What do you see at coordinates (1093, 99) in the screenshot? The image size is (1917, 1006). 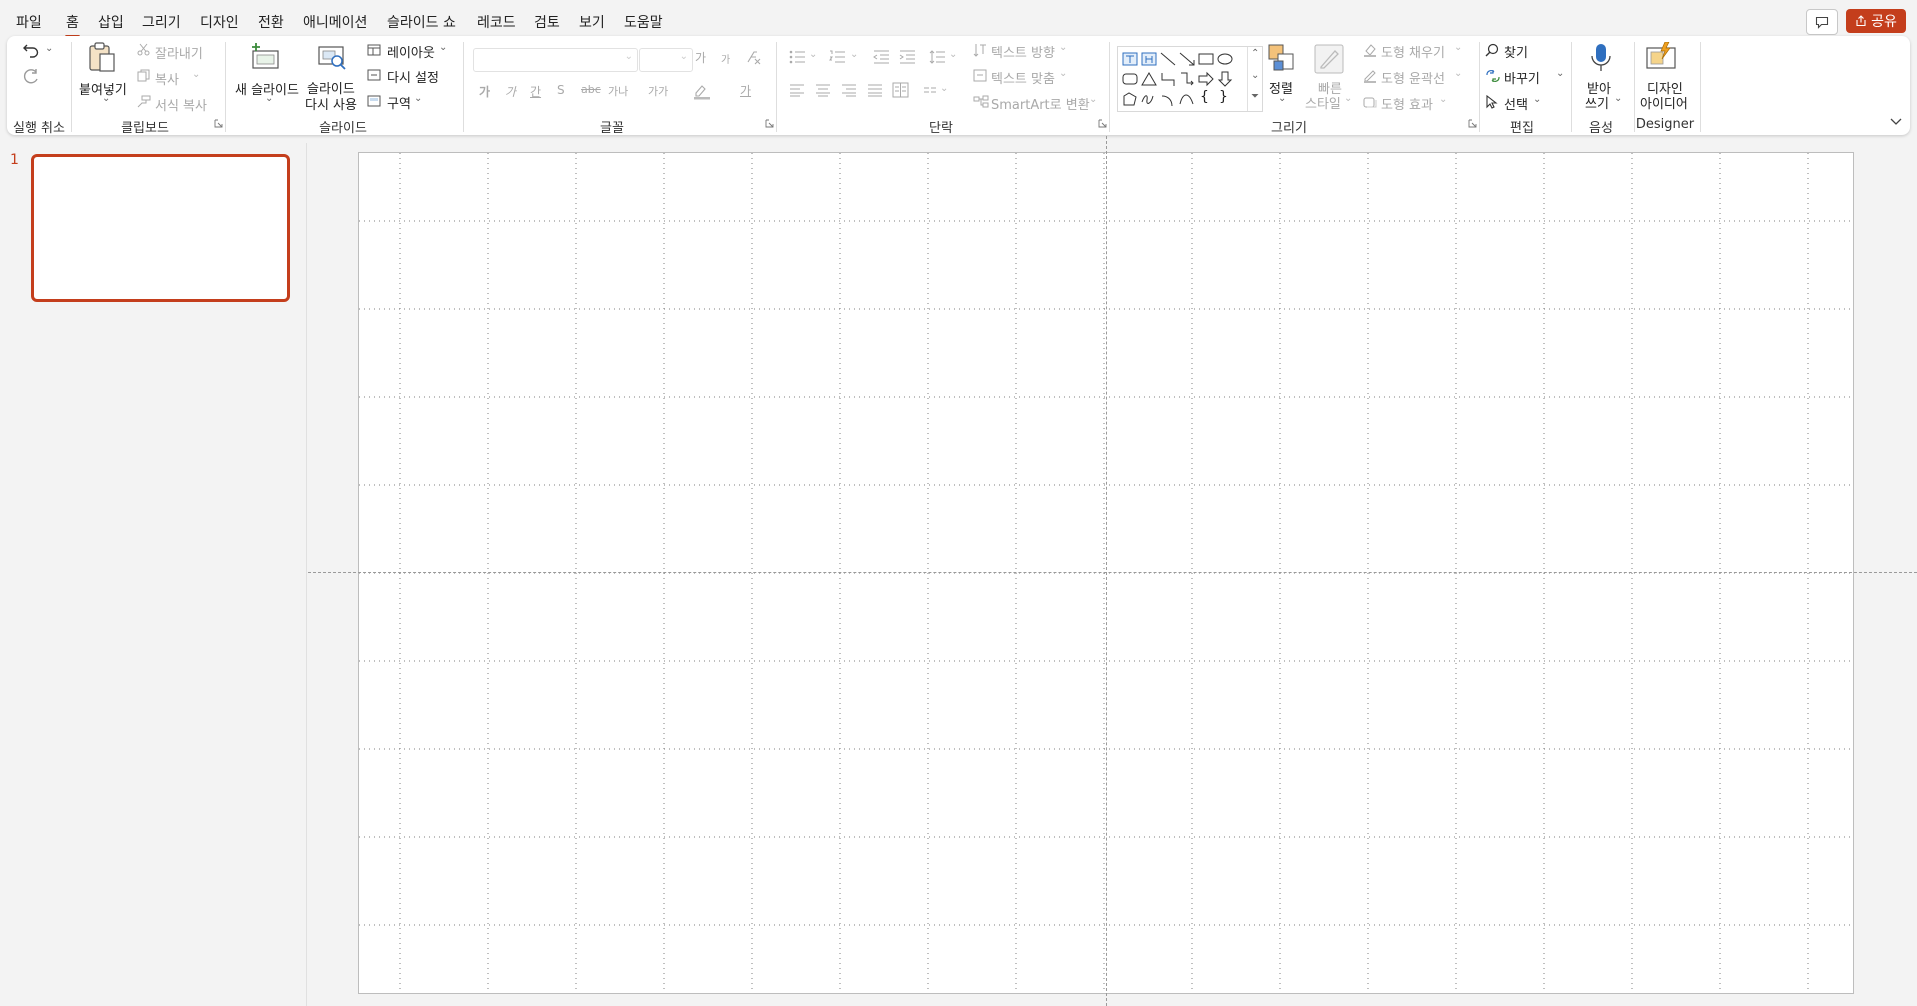 I see `smartart-chevron-icon: ⌄` at bounding box center [1093, 99].